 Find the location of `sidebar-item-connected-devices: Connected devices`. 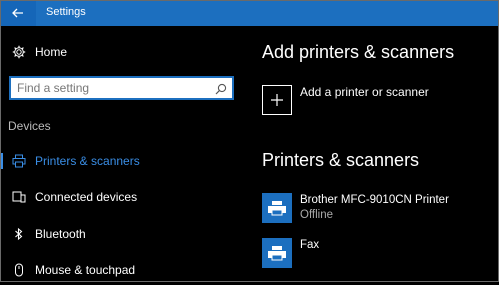

sidebar-item-connected-devices: Connected devices is located at coordinates (124, 197).